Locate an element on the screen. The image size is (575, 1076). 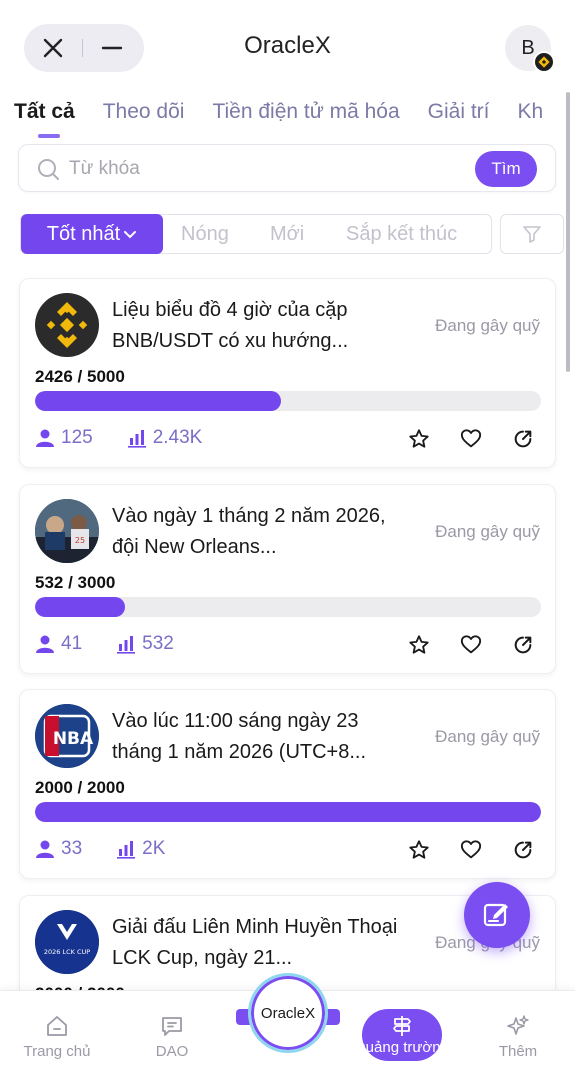
card-stats: 41 532 is located at coordinates (121, 644).